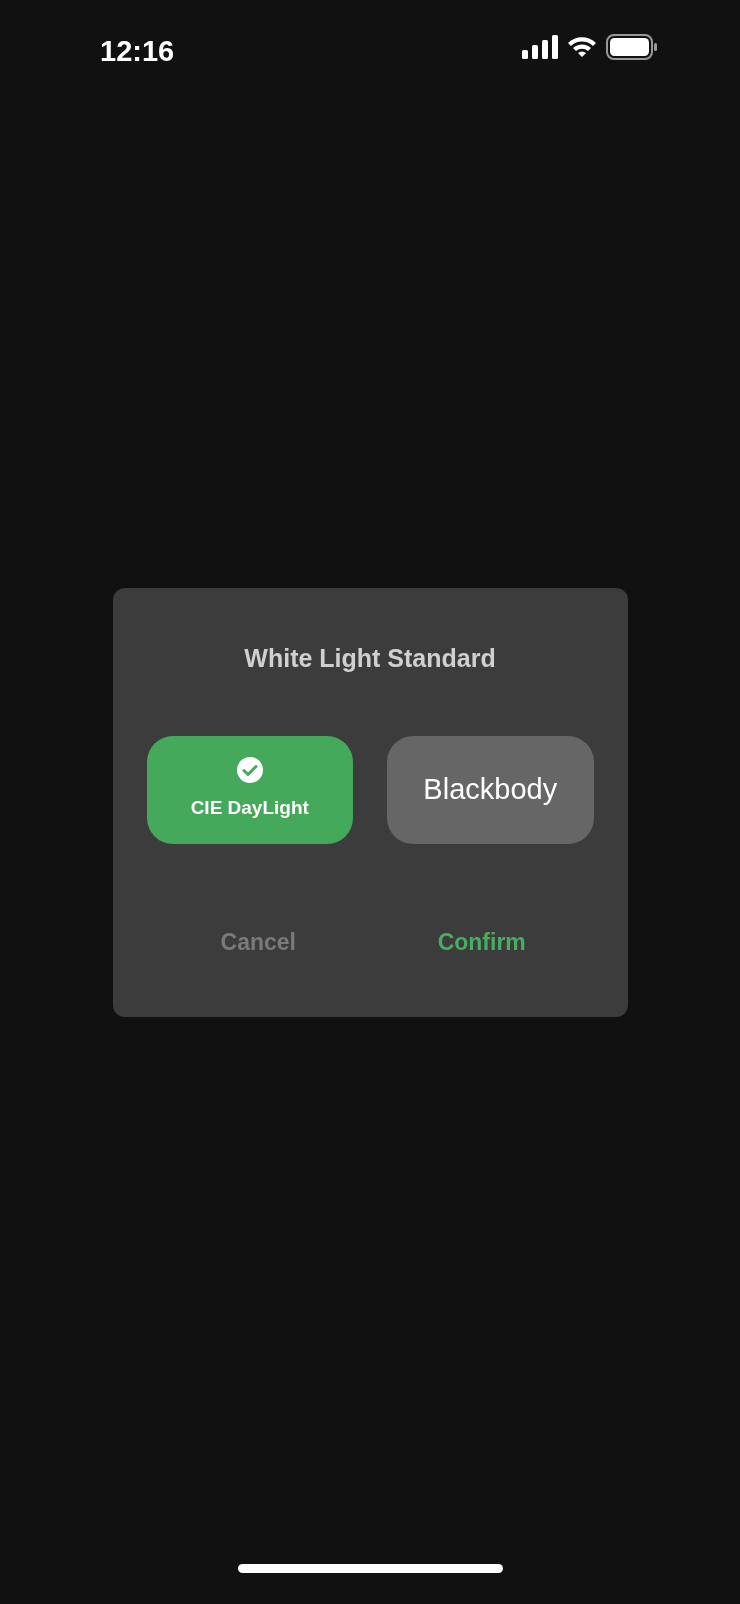 The width and height of the screenshot is (740, 1604). What do you see at coordinates (249, 770) in the screenshot?
I see `check-icon` at bounding box center [249, 770].